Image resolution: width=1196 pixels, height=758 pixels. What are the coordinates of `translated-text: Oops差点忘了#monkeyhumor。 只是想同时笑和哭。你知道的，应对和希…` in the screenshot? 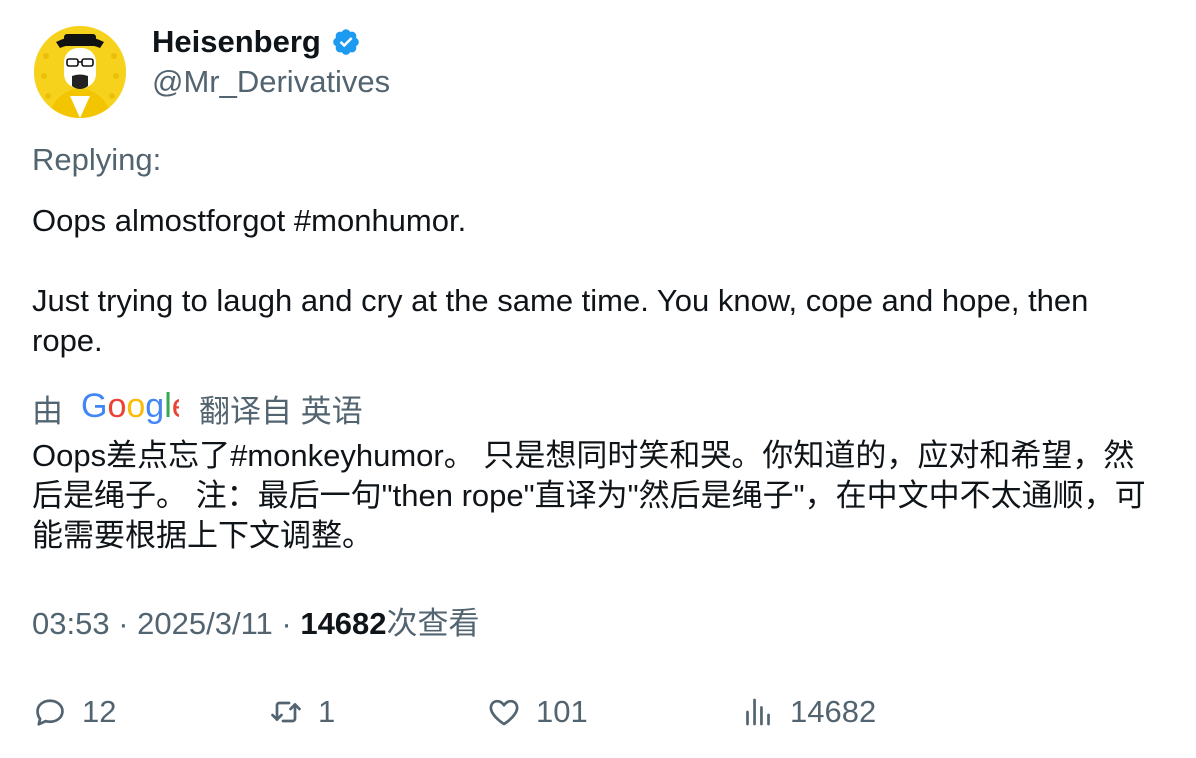 It's located at (589, 495).